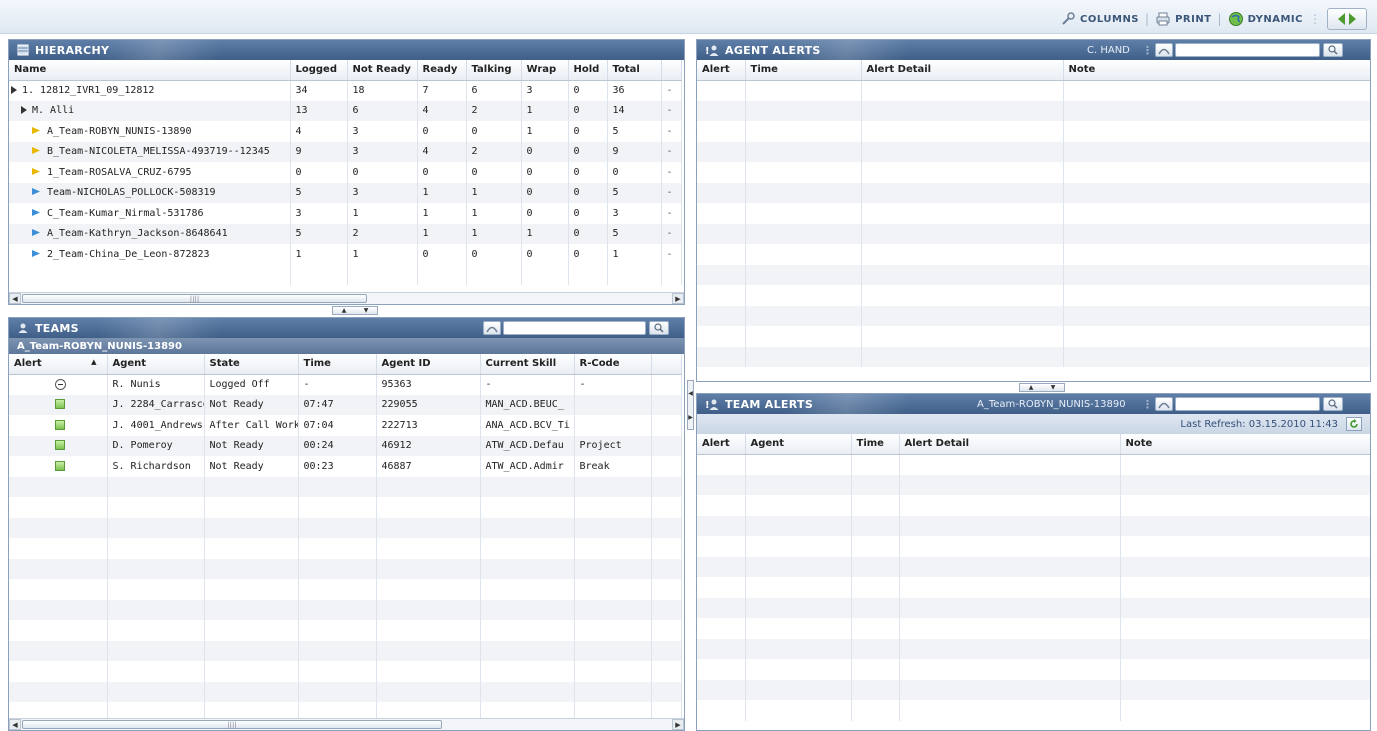 This screenshot has width=1377, height=731. I want to click on team-agent-row: R. Nunis Logged Off -95363- -, so click(345, 384).